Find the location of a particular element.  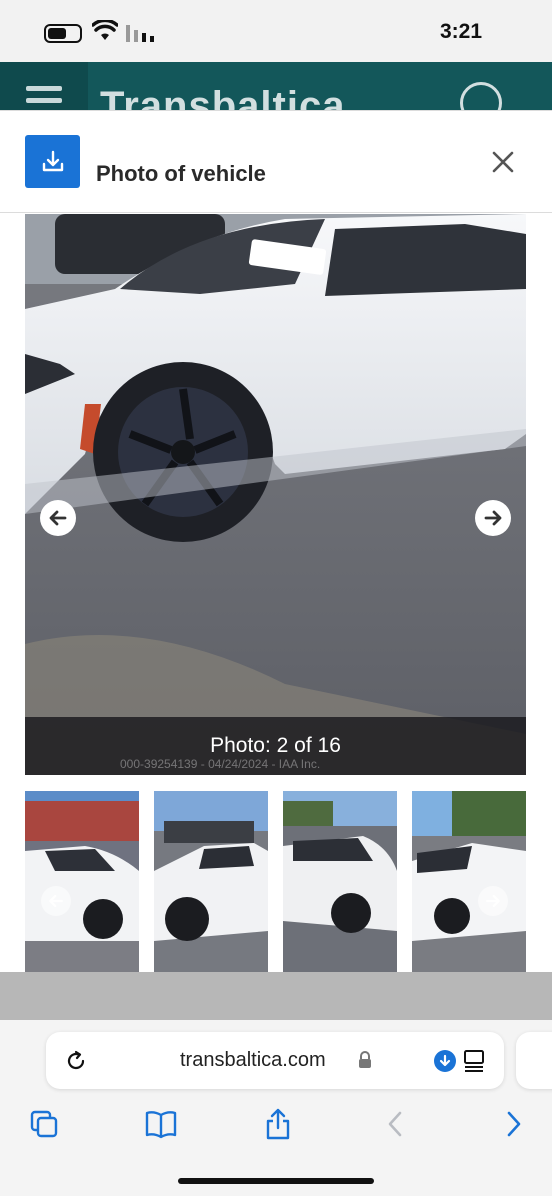

photo-counter: Photo: 2 of 16 is located at coordinates (275, 745).